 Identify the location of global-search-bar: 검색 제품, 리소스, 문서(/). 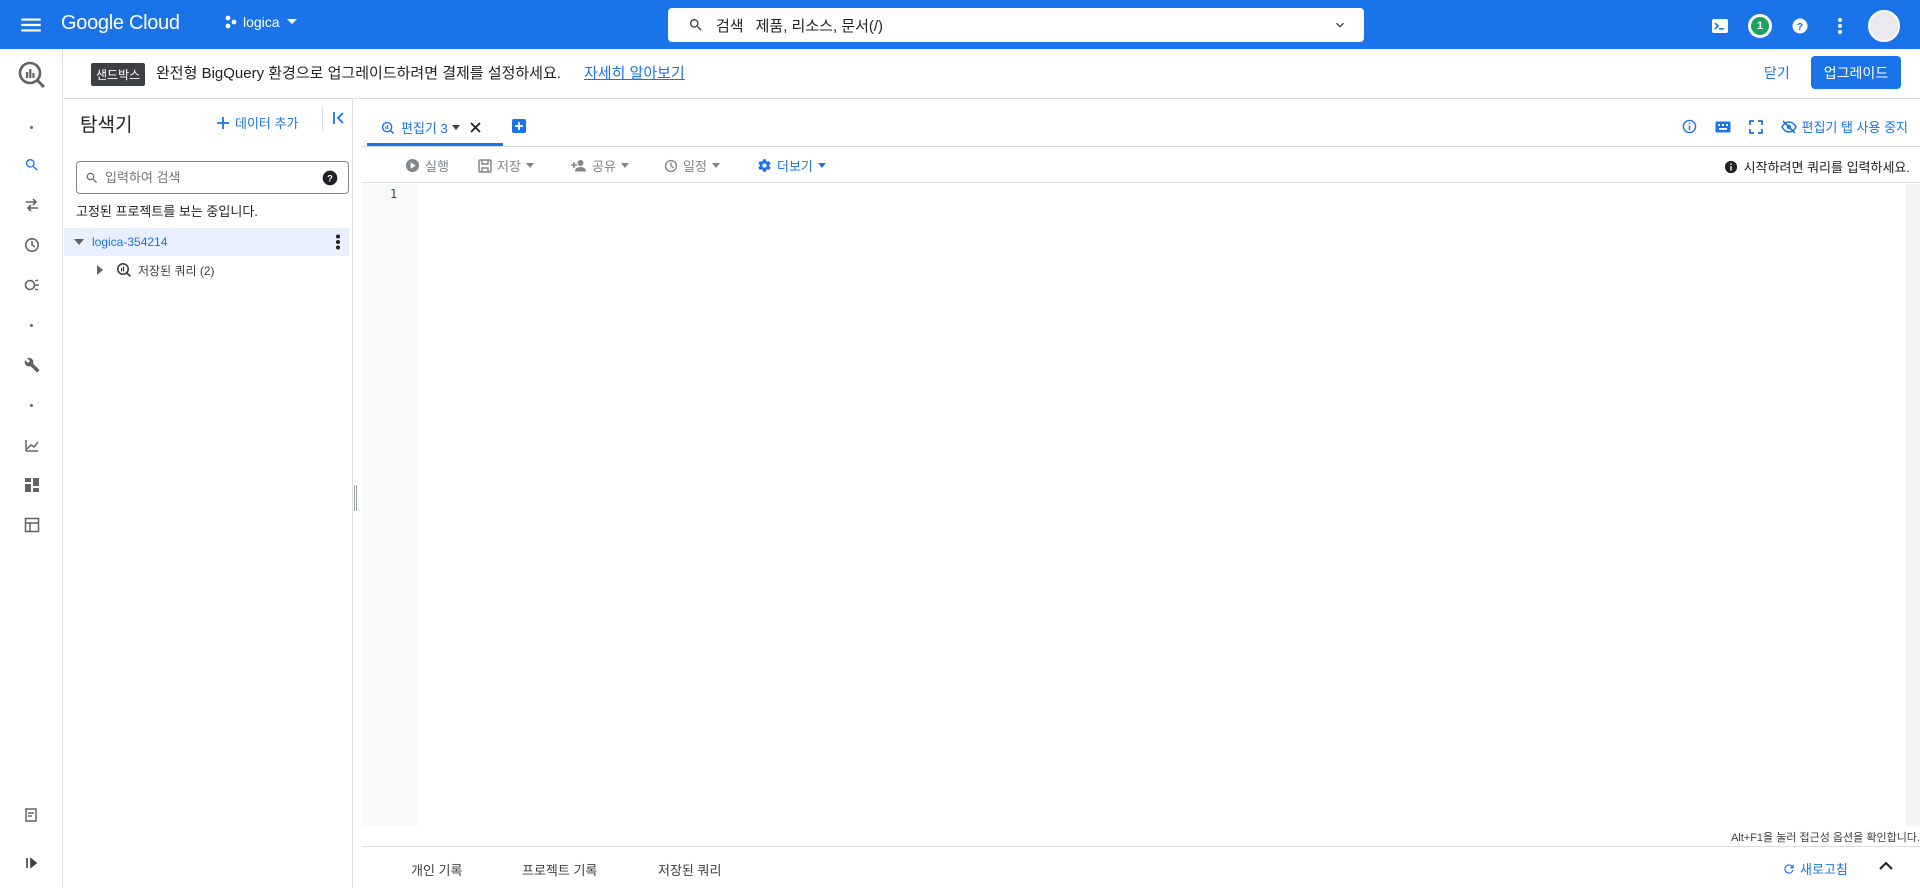
(1016, 25).